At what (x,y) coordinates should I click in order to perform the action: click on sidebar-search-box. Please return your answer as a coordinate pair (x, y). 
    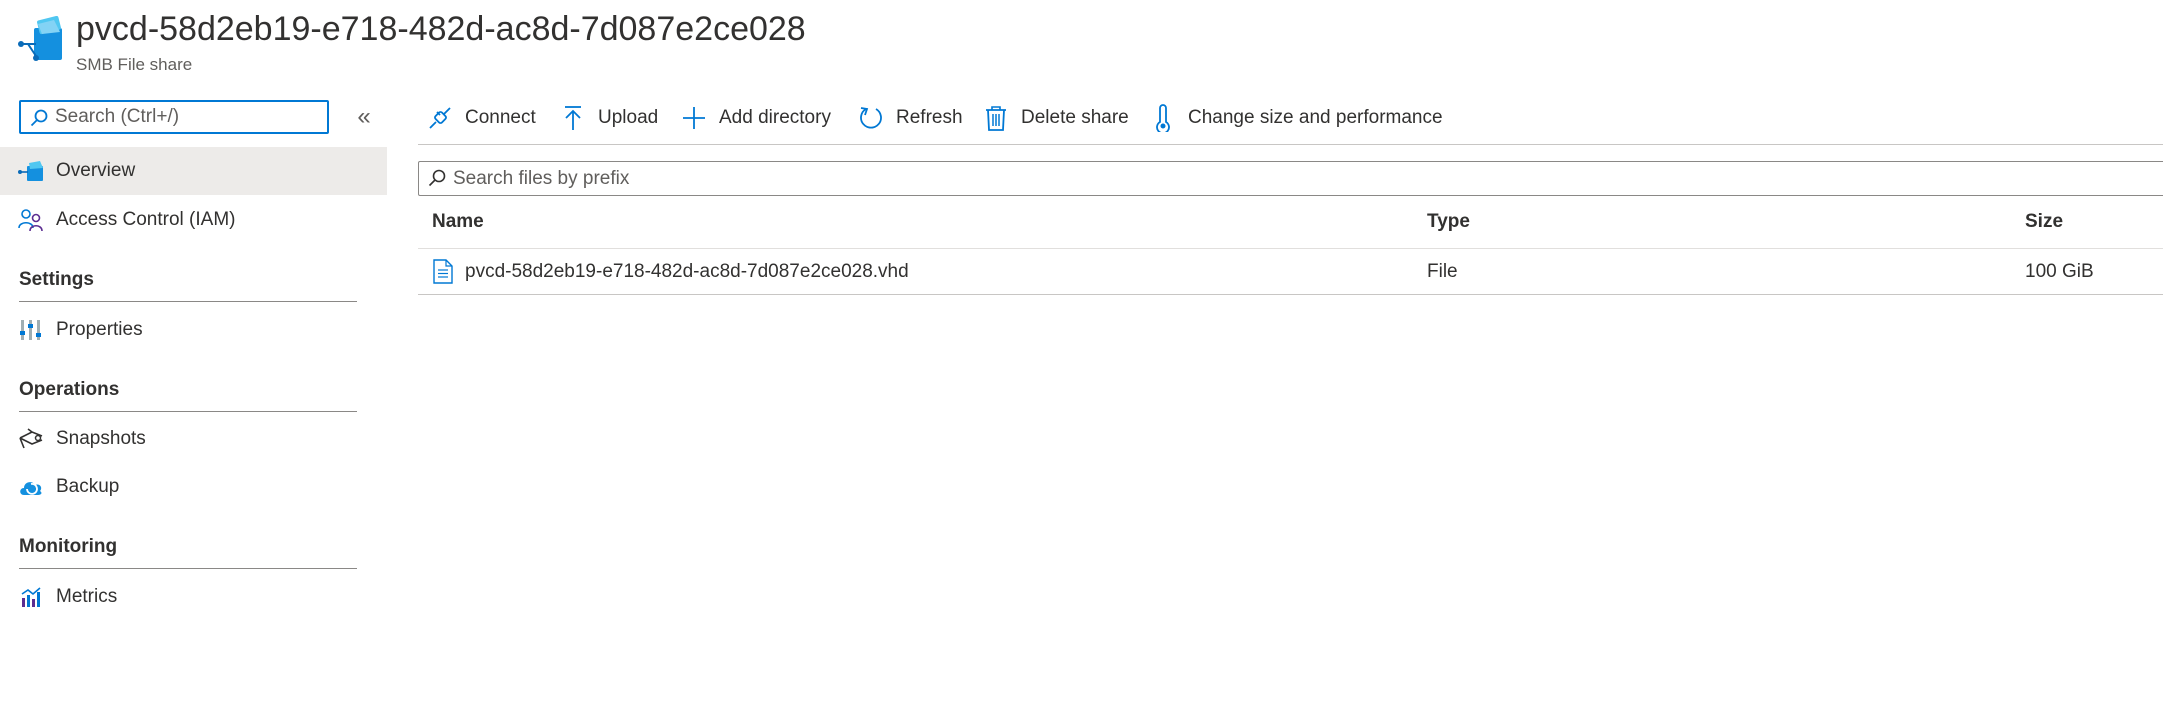
    Looking at the image, I should click on (174, 117).